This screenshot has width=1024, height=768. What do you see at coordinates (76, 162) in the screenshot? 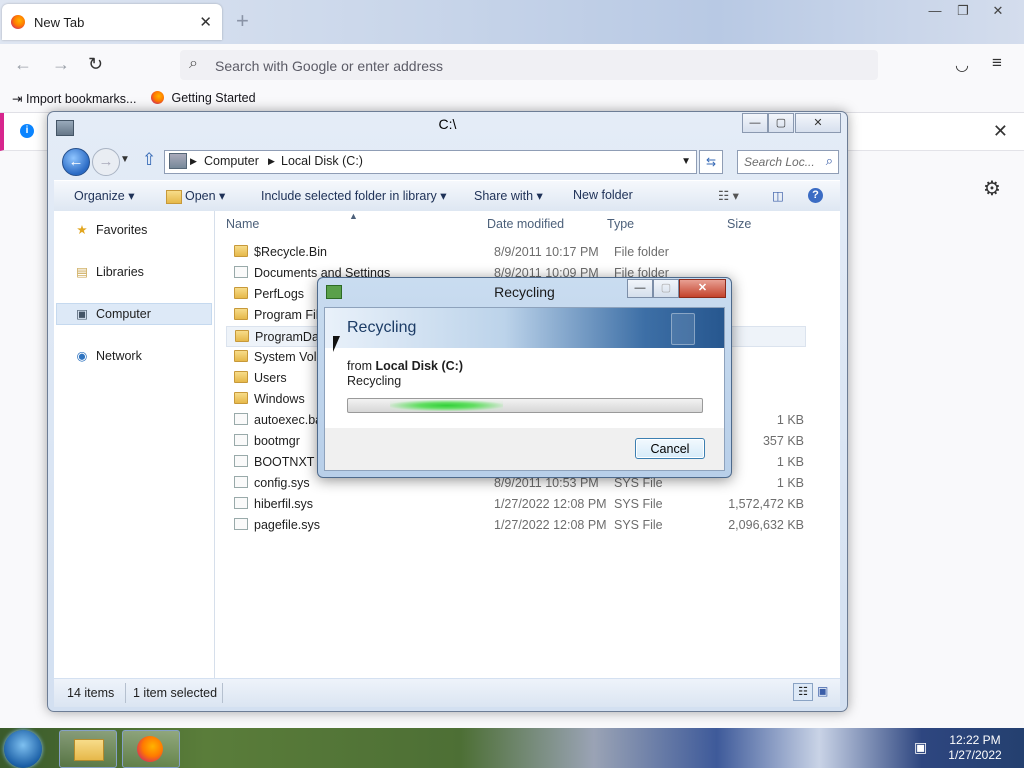
I see `back-button: ←` at bounding box center [76, 162].